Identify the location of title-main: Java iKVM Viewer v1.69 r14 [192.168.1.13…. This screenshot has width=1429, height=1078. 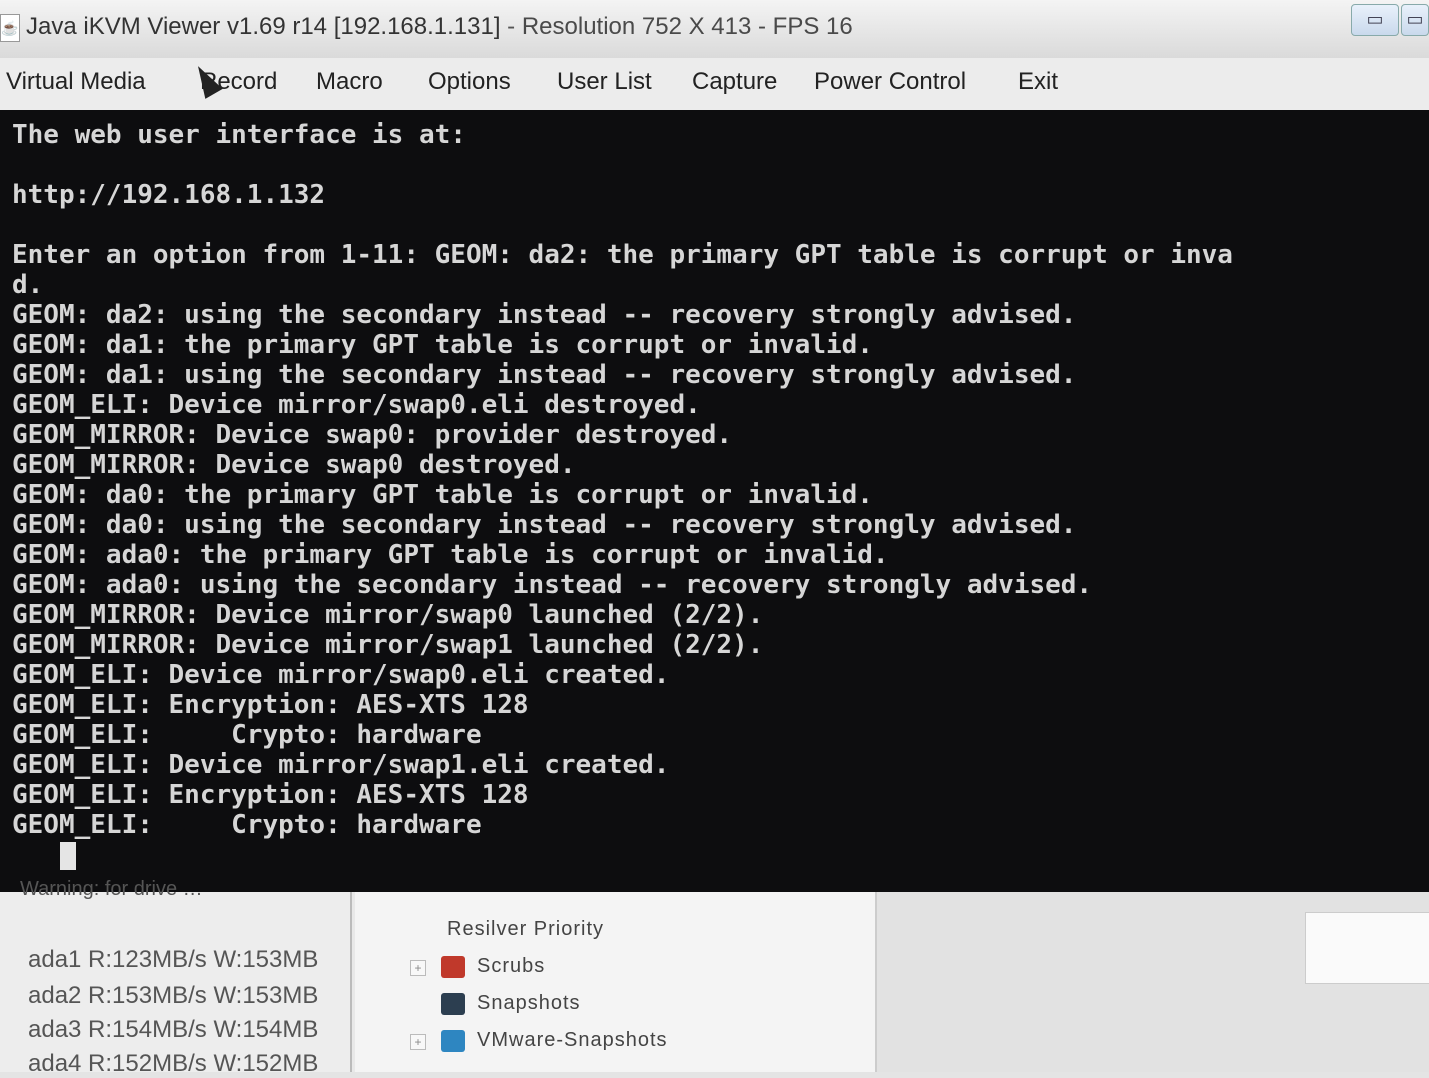
(263, 26).